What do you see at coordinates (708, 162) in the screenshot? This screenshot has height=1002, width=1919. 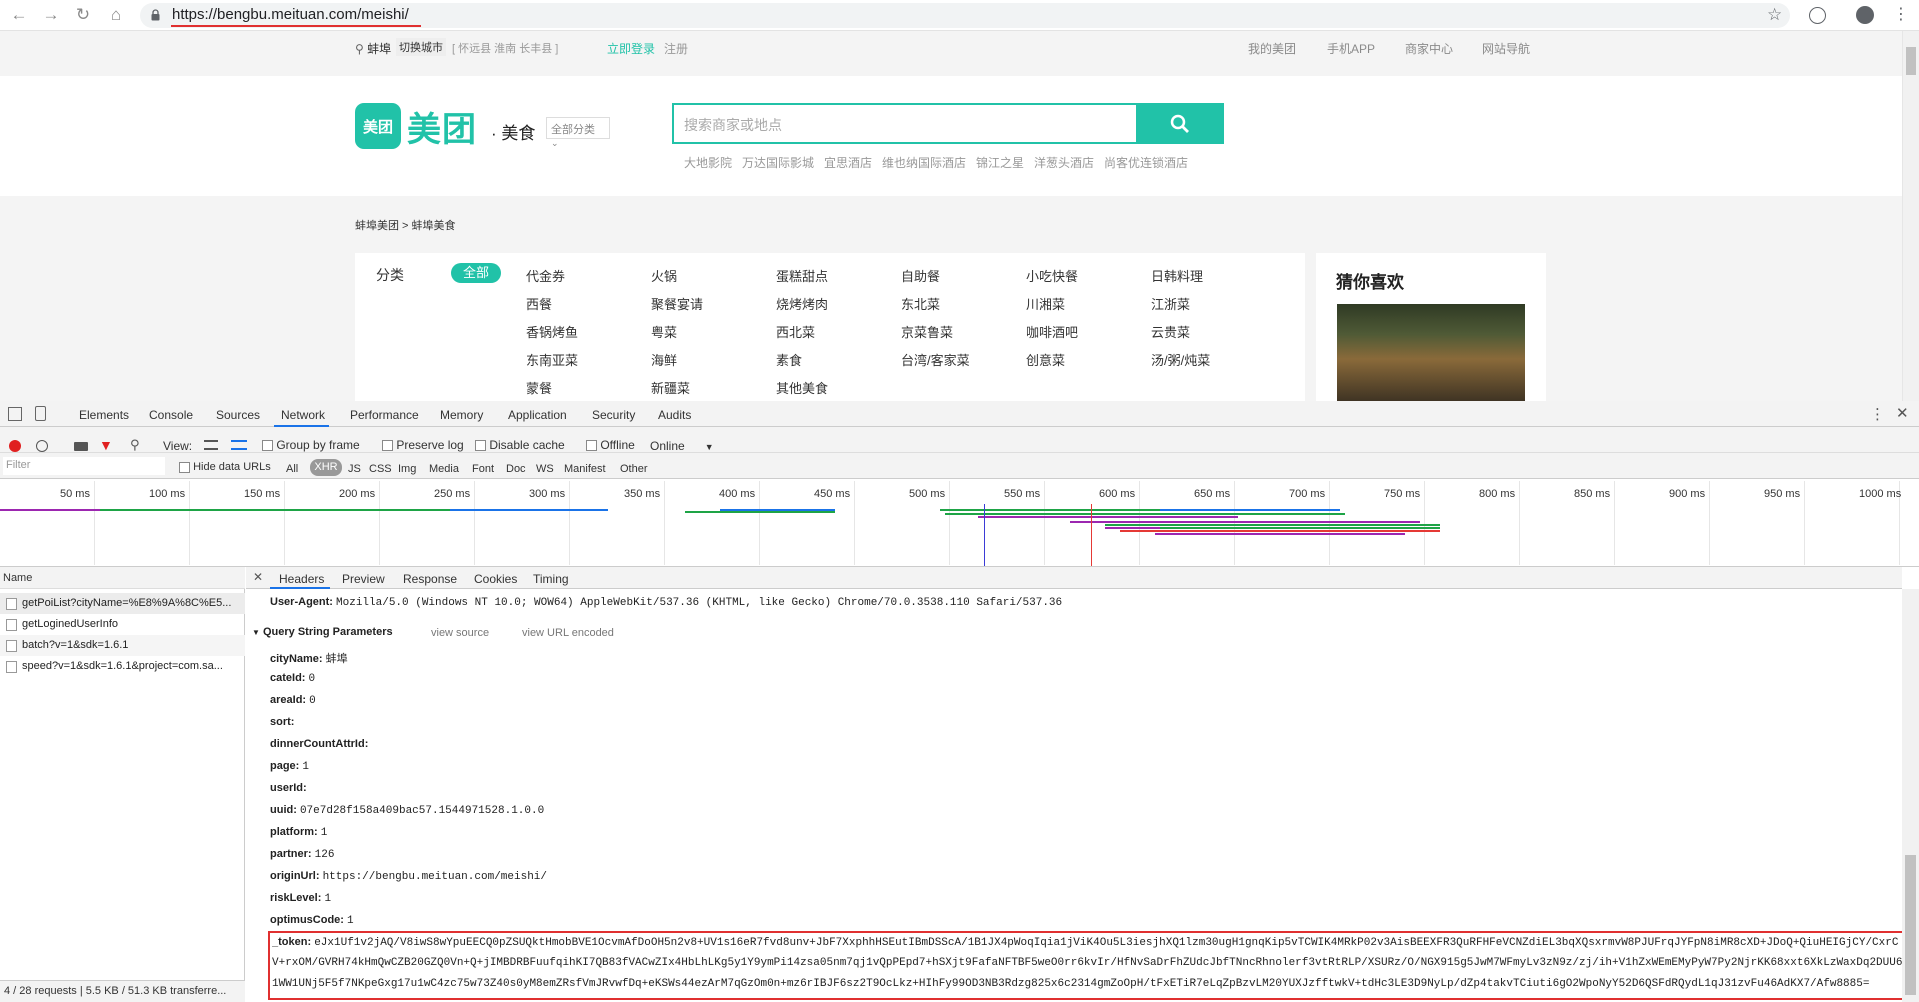 I see `hot-search-item: 大地影院` at bounding box center [708, 162].